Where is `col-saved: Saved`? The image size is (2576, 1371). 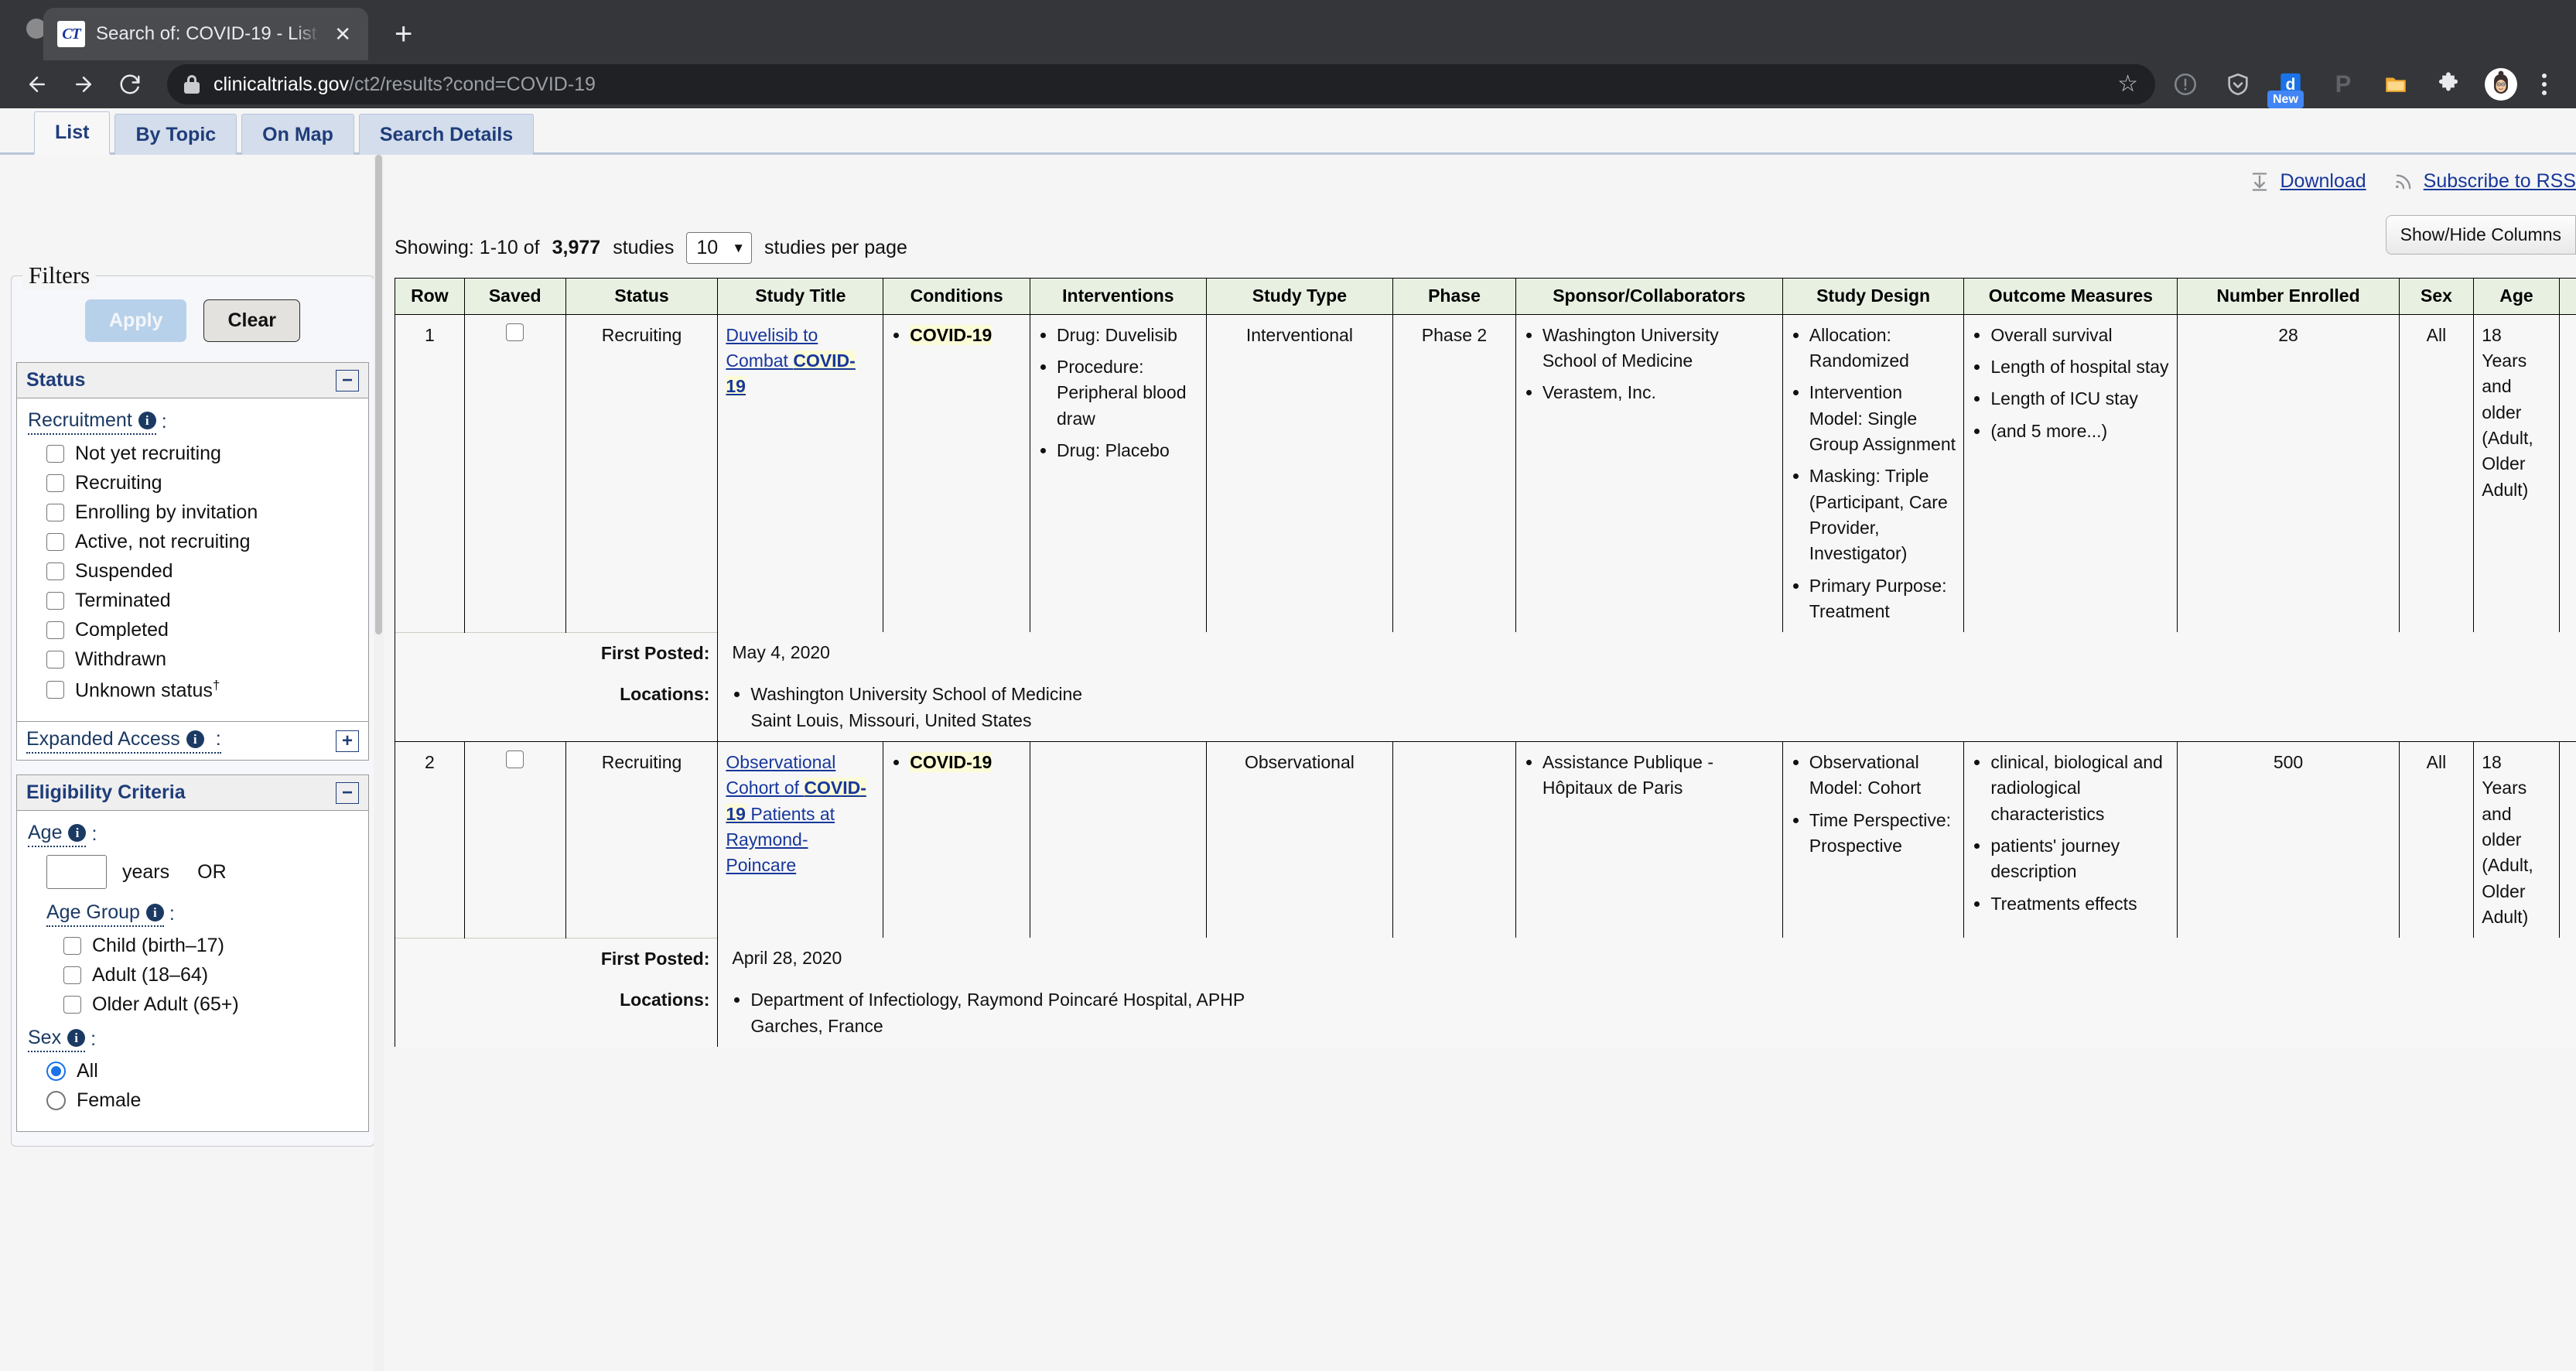 col-saved: Saved is located at coordinates (514, 296).